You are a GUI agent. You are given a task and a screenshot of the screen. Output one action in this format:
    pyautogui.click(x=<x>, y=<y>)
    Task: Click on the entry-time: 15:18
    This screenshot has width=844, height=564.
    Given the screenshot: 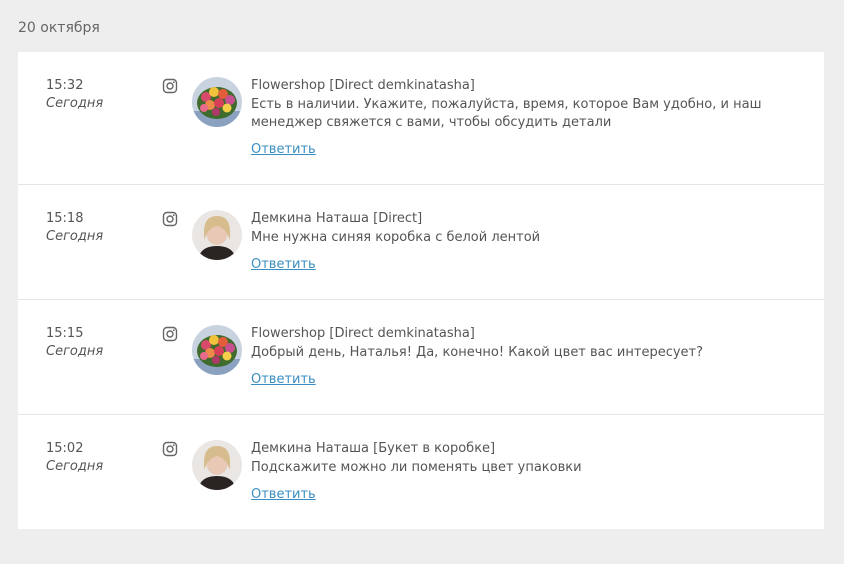 What is the action you would take?
    pyautogui.click(x=65, y=218)
    